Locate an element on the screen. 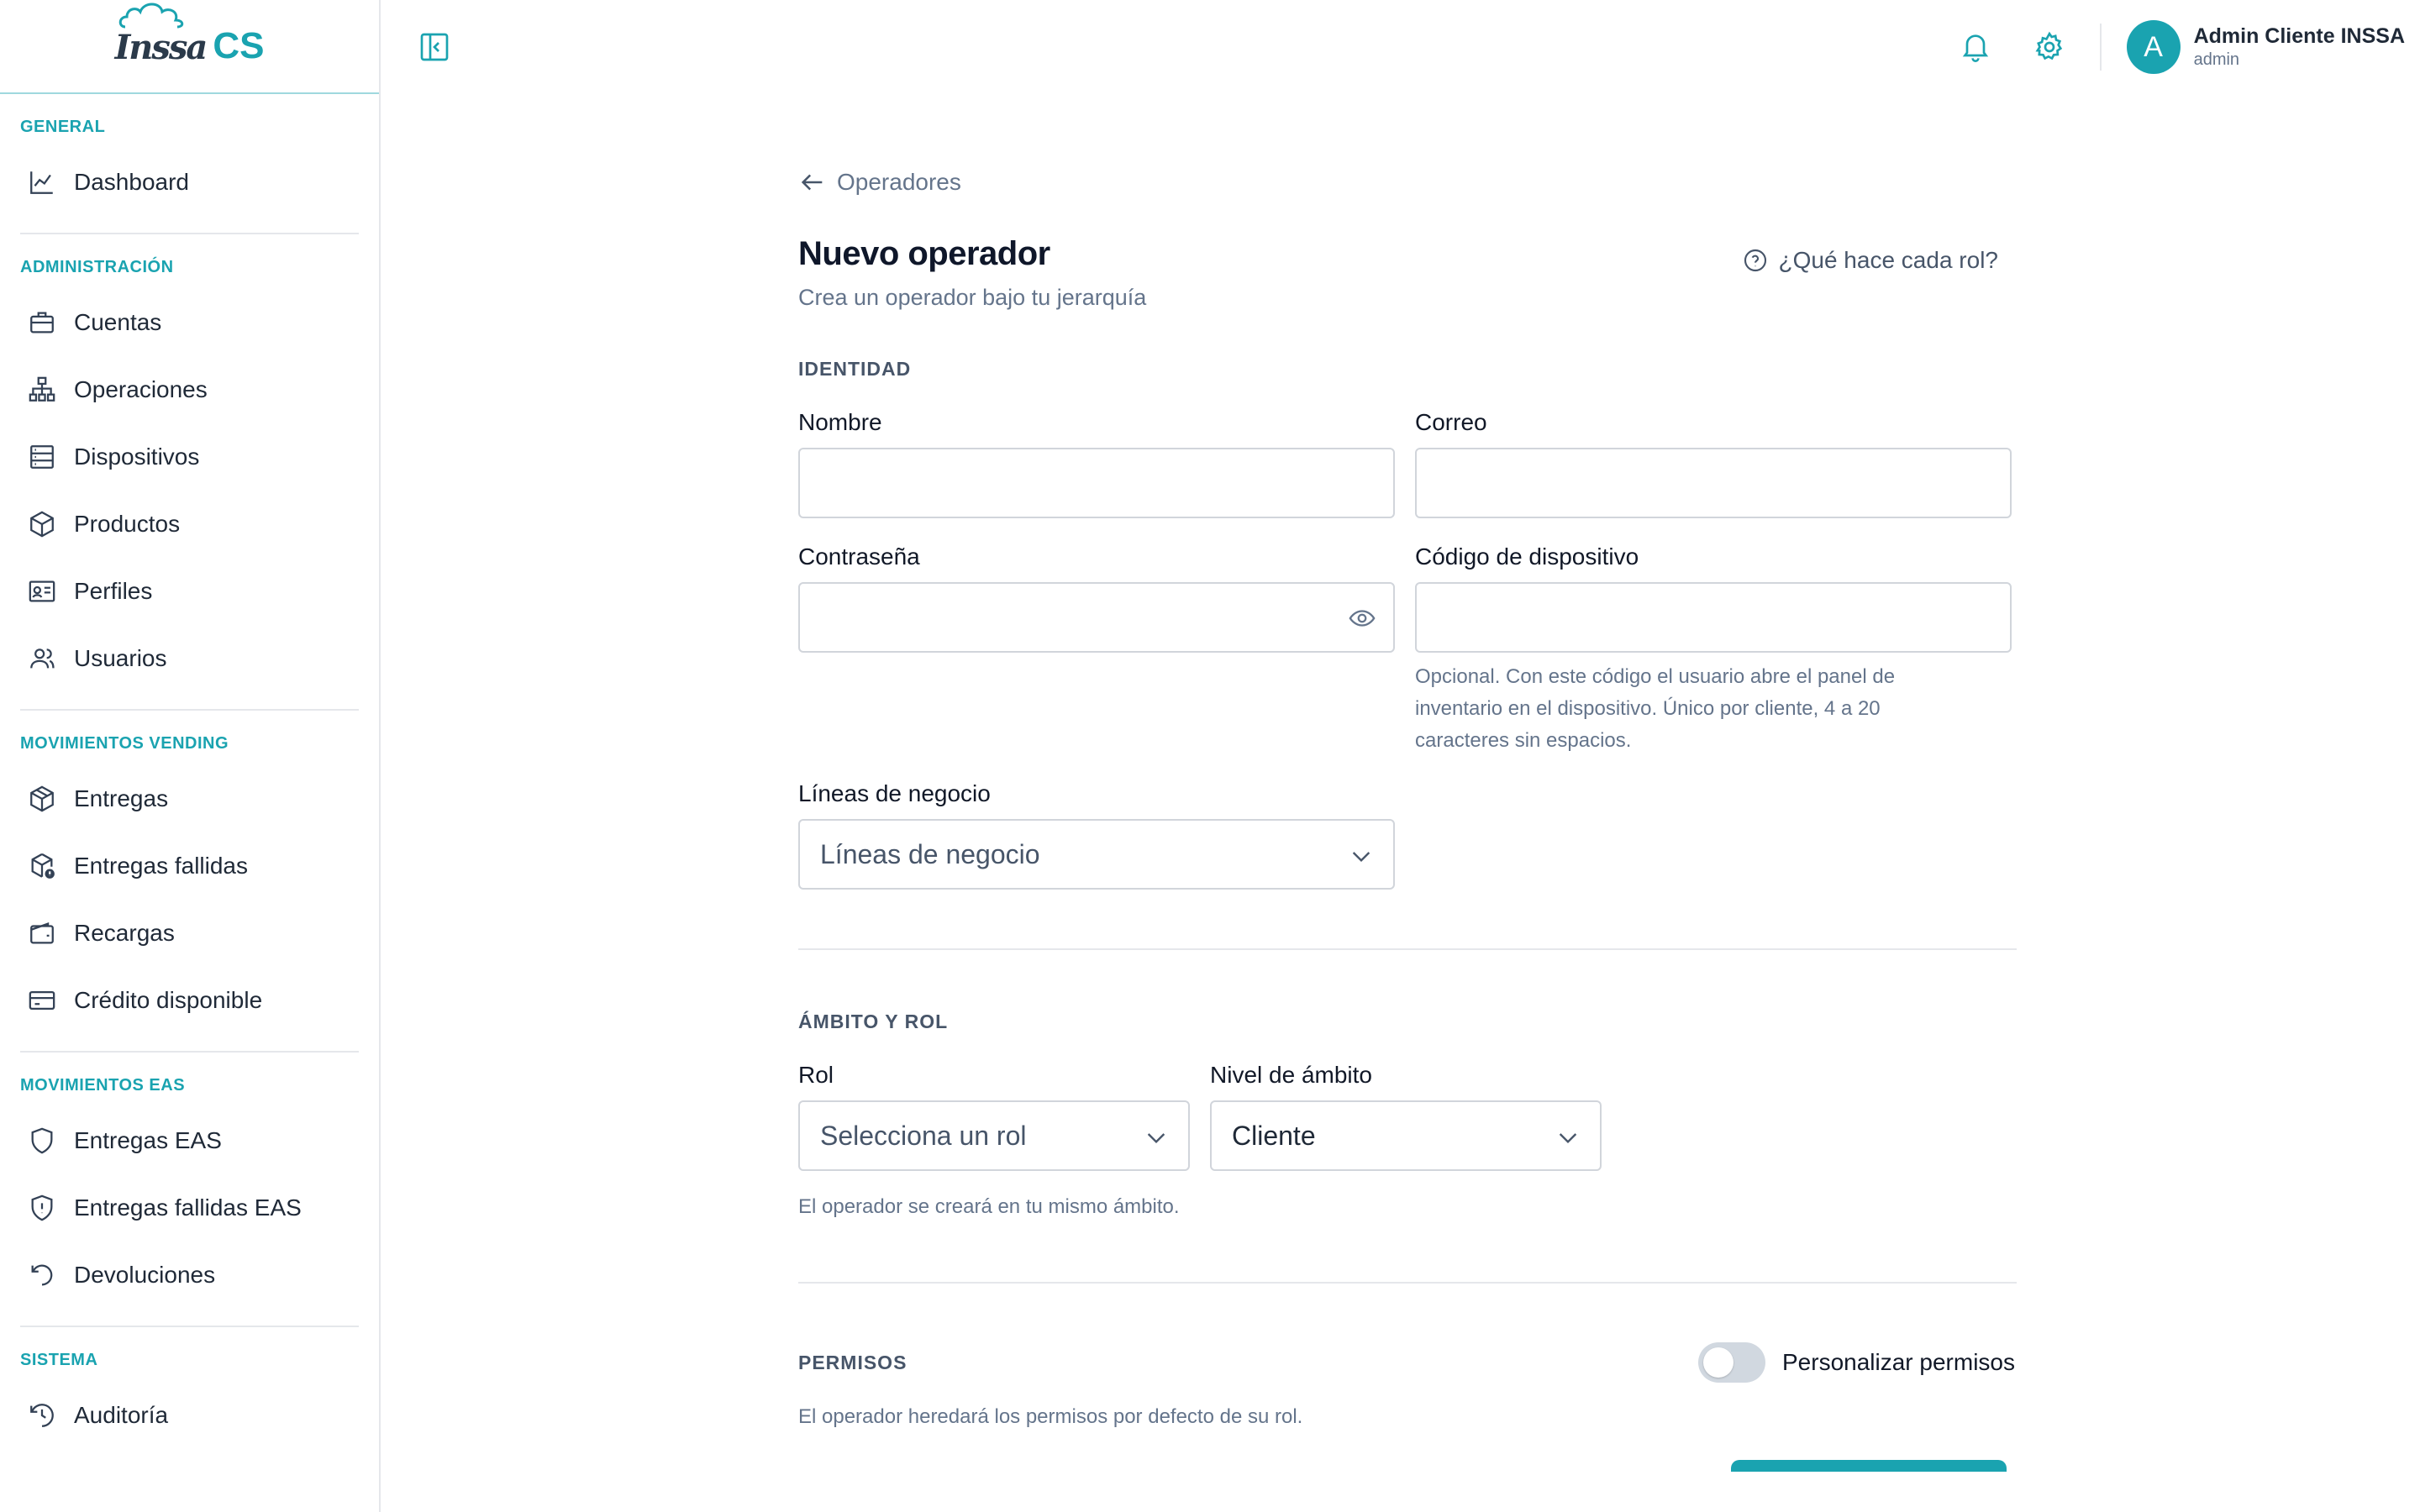 This screenshot has height=1512, width=2420. scope-level-field-group: Nivel de ámbito Cliente is located at coordinates (1406, 1116).